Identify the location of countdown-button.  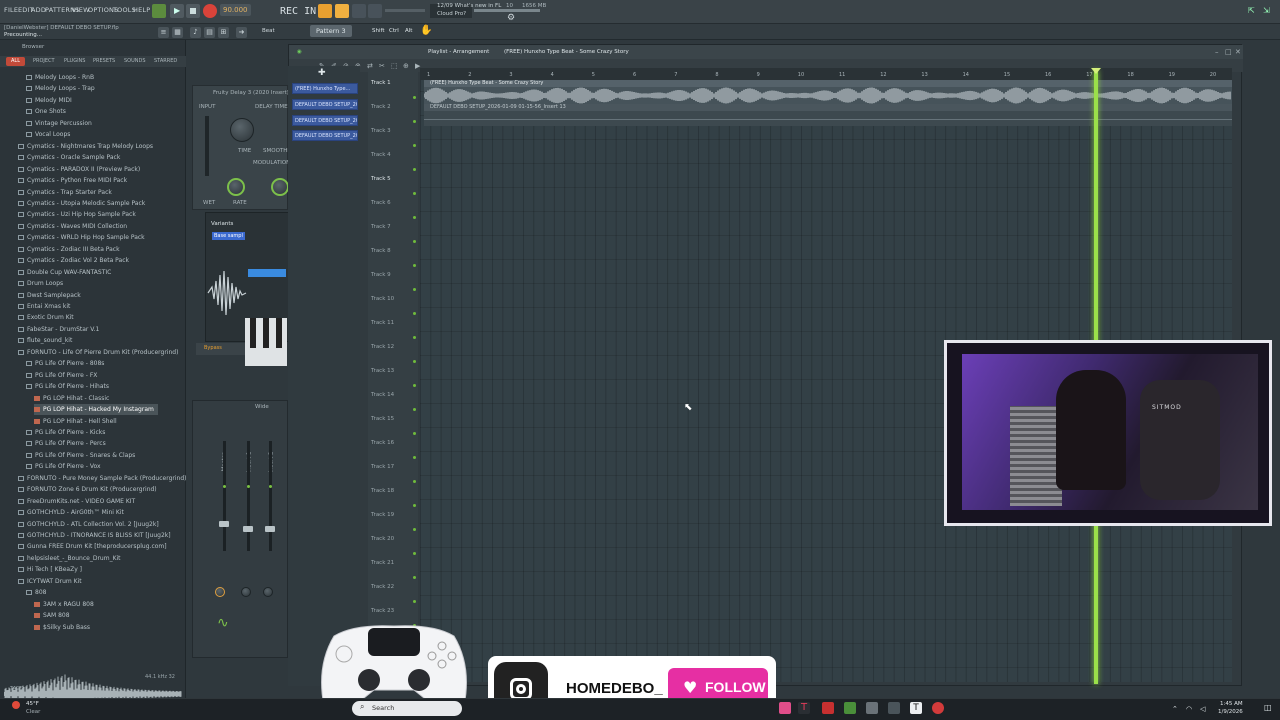
(342, 11).